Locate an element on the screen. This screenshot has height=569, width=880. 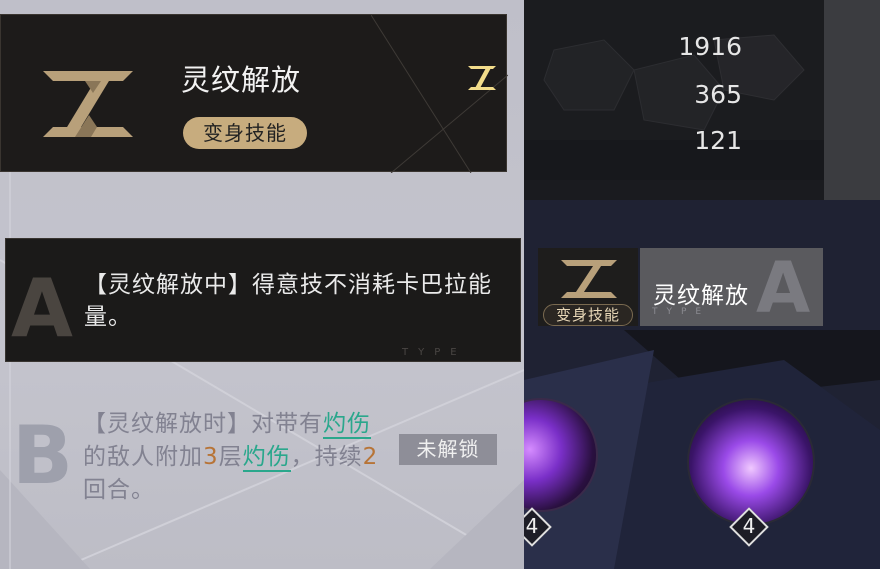
skill-a-panel: A 【灵纹解放中】得意技不消耗卡巴拉能量。 TYPE is located at coordinates (263, 300).